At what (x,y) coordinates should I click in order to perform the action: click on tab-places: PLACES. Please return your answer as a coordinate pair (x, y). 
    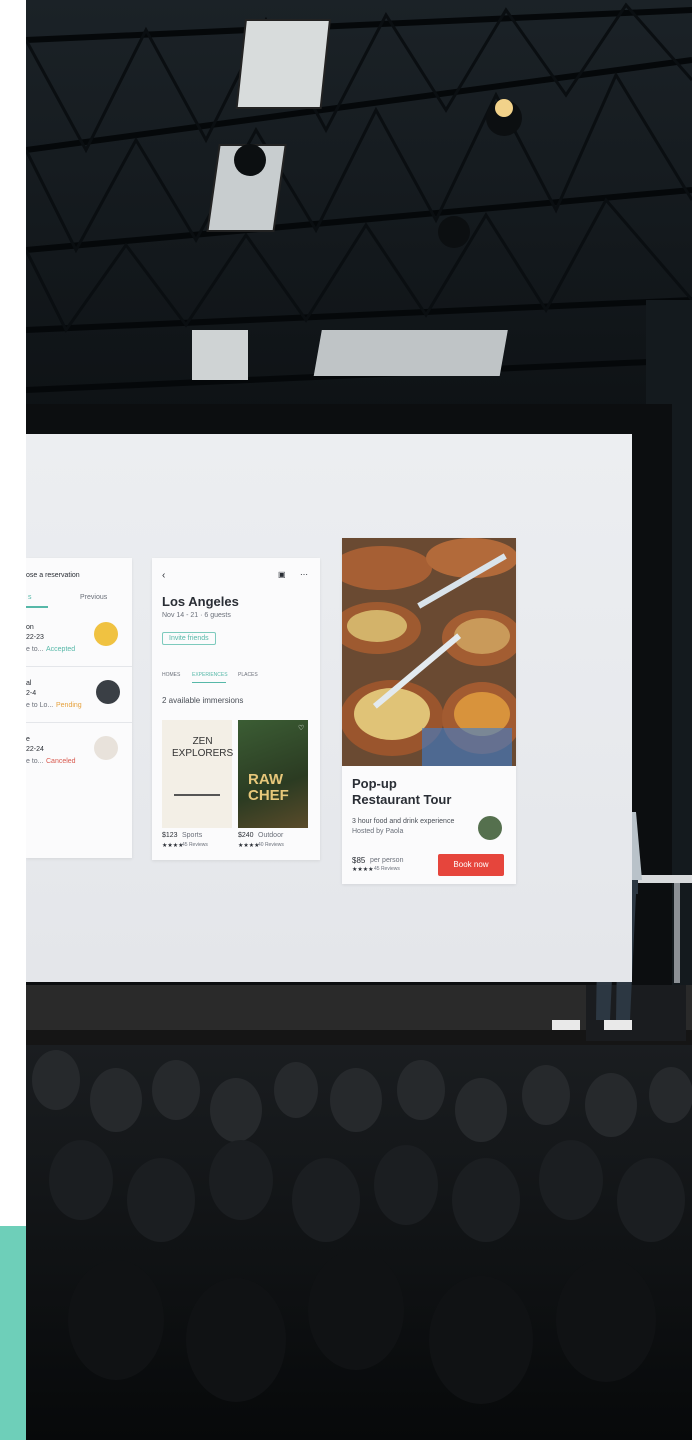
    Looking at the image, I should click on (248, 675).